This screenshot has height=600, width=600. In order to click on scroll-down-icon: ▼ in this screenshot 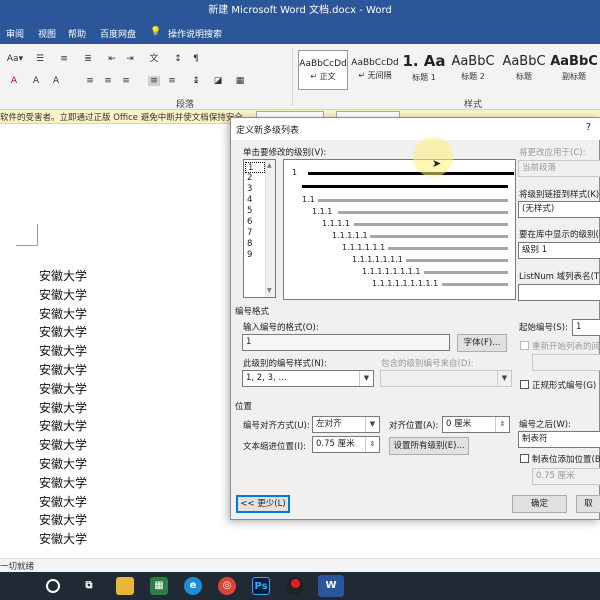, I will do `click(269, 290)`.